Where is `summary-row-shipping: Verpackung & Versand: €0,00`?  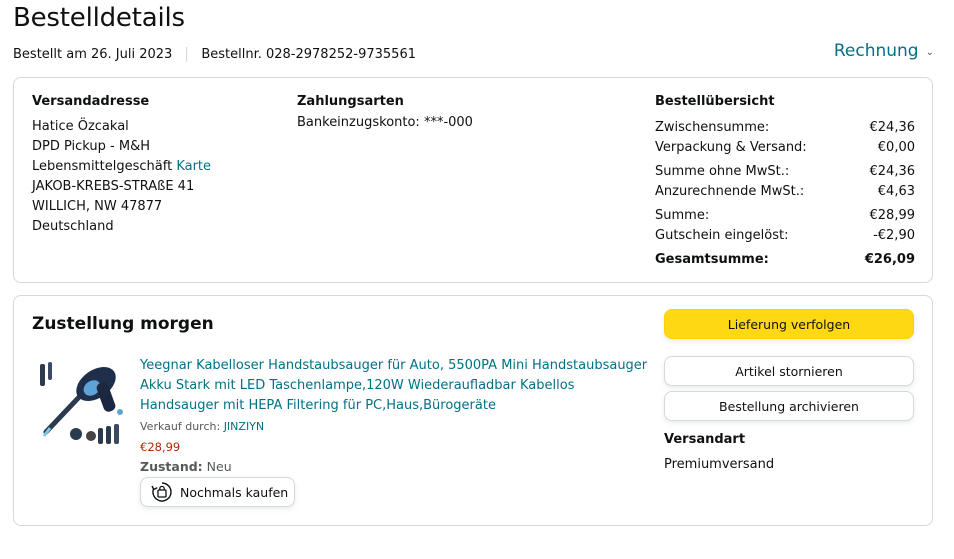 summary-row-shipping: Verpackung & Versand: €0,00 is located at coordinates (785, 148).